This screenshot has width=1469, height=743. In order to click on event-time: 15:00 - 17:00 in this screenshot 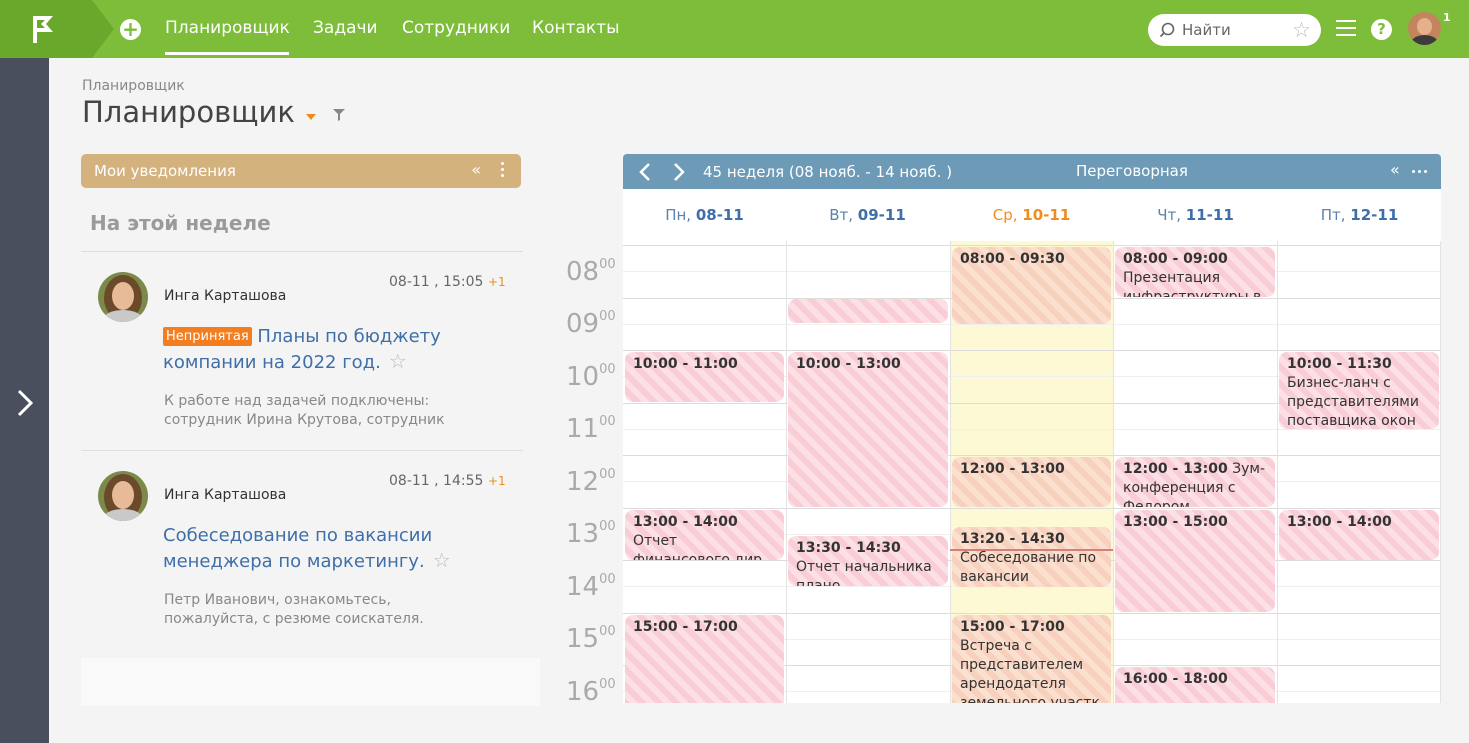, I will do `click(685, 627)`.